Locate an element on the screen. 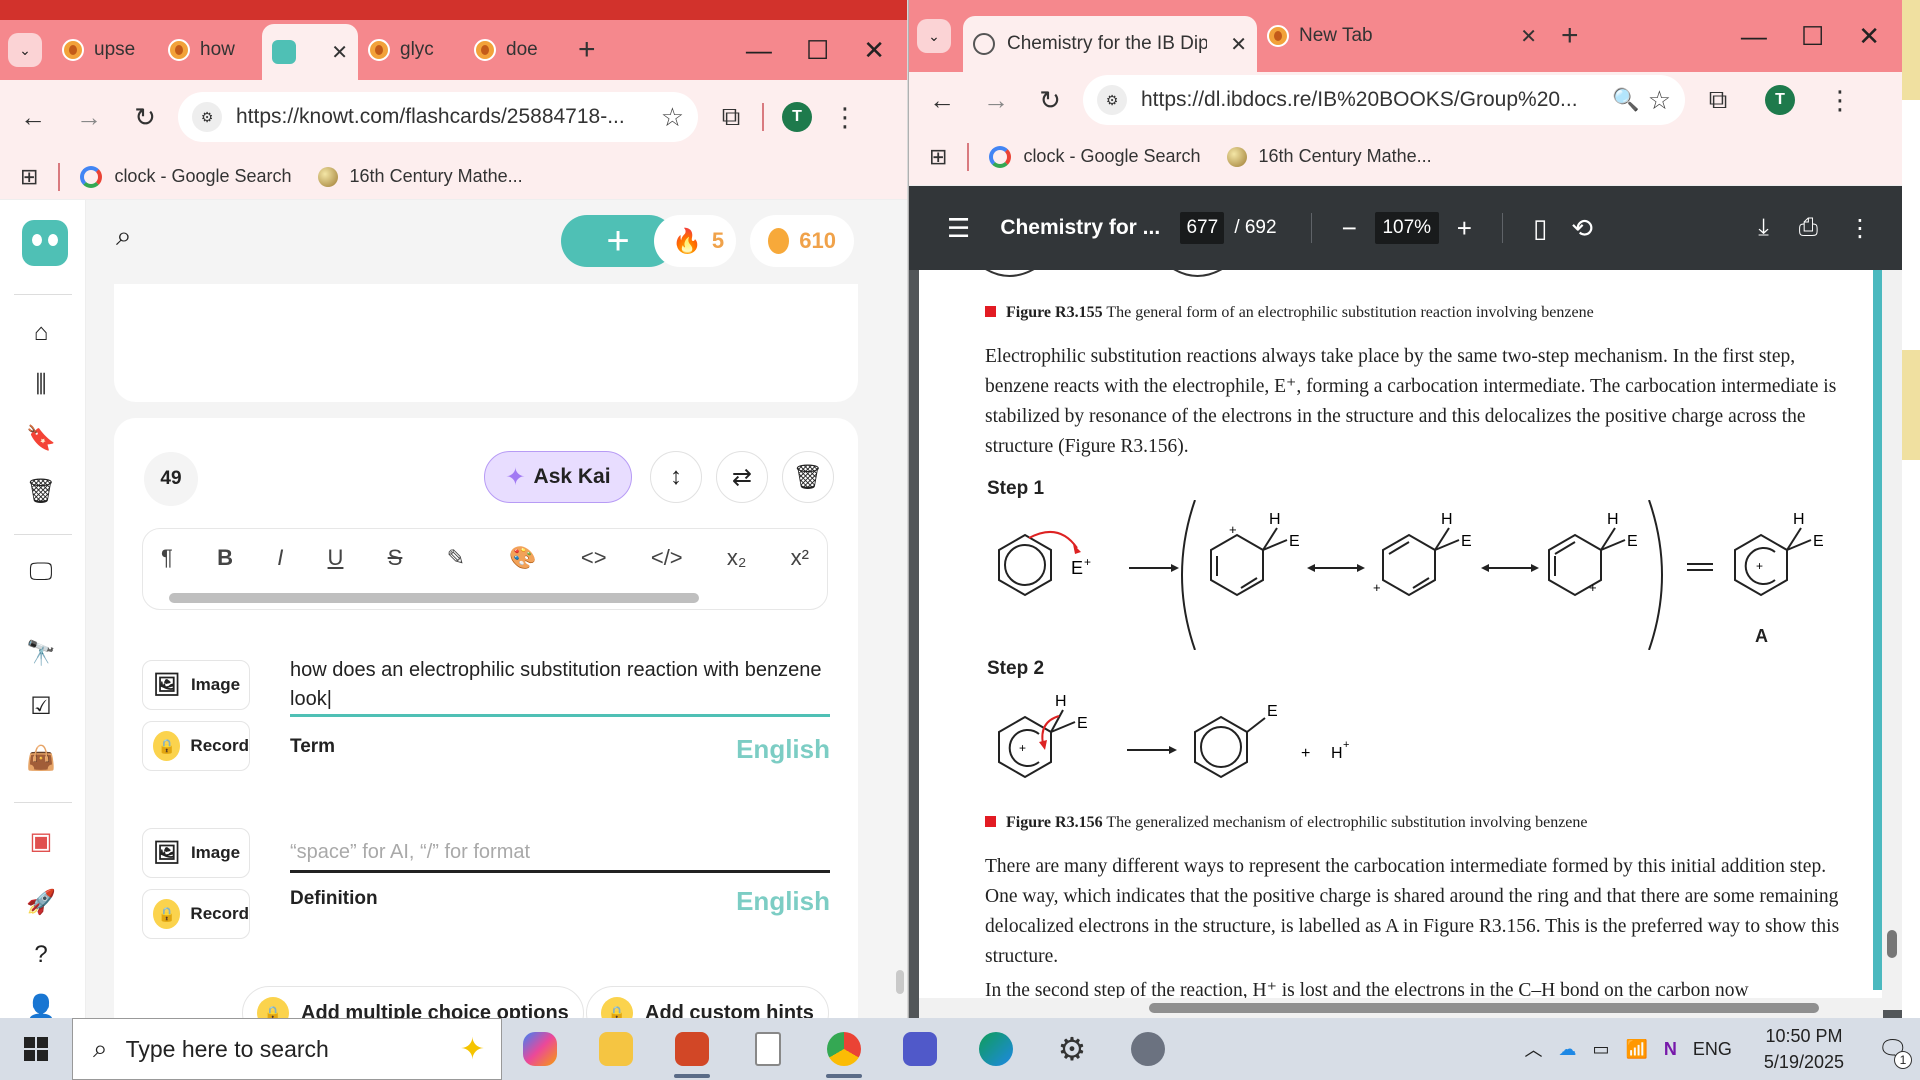 Image resolution: width=1920 pixels, height=1080 pixels. powerpoint-app is located at coordinates (692, 1049).